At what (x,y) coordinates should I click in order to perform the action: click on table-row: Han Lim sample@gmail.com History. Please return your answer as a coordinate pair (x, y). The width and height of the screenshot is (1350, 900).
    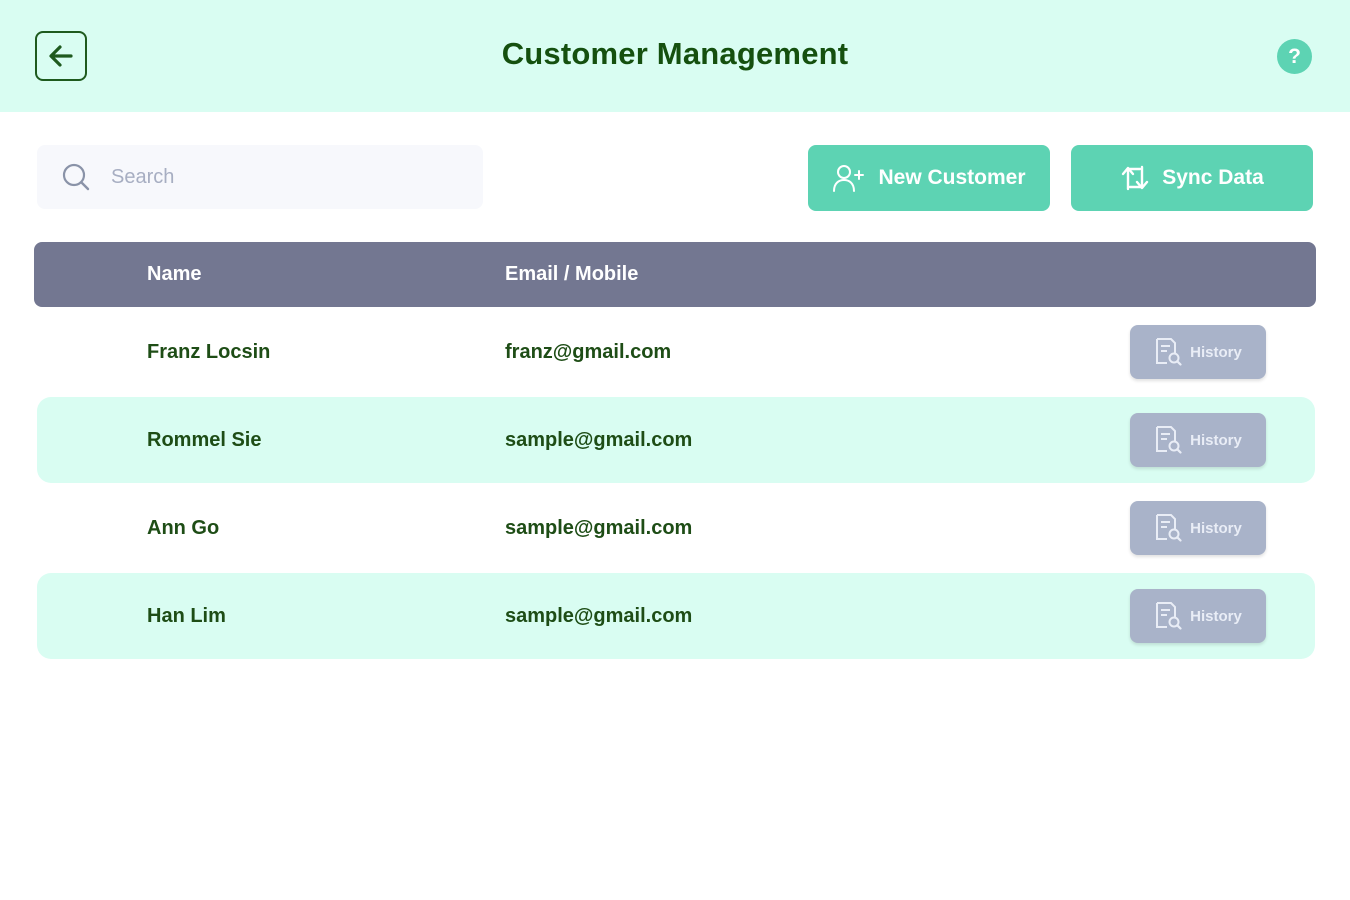
    Looking at the image, I should click on (676, 616).